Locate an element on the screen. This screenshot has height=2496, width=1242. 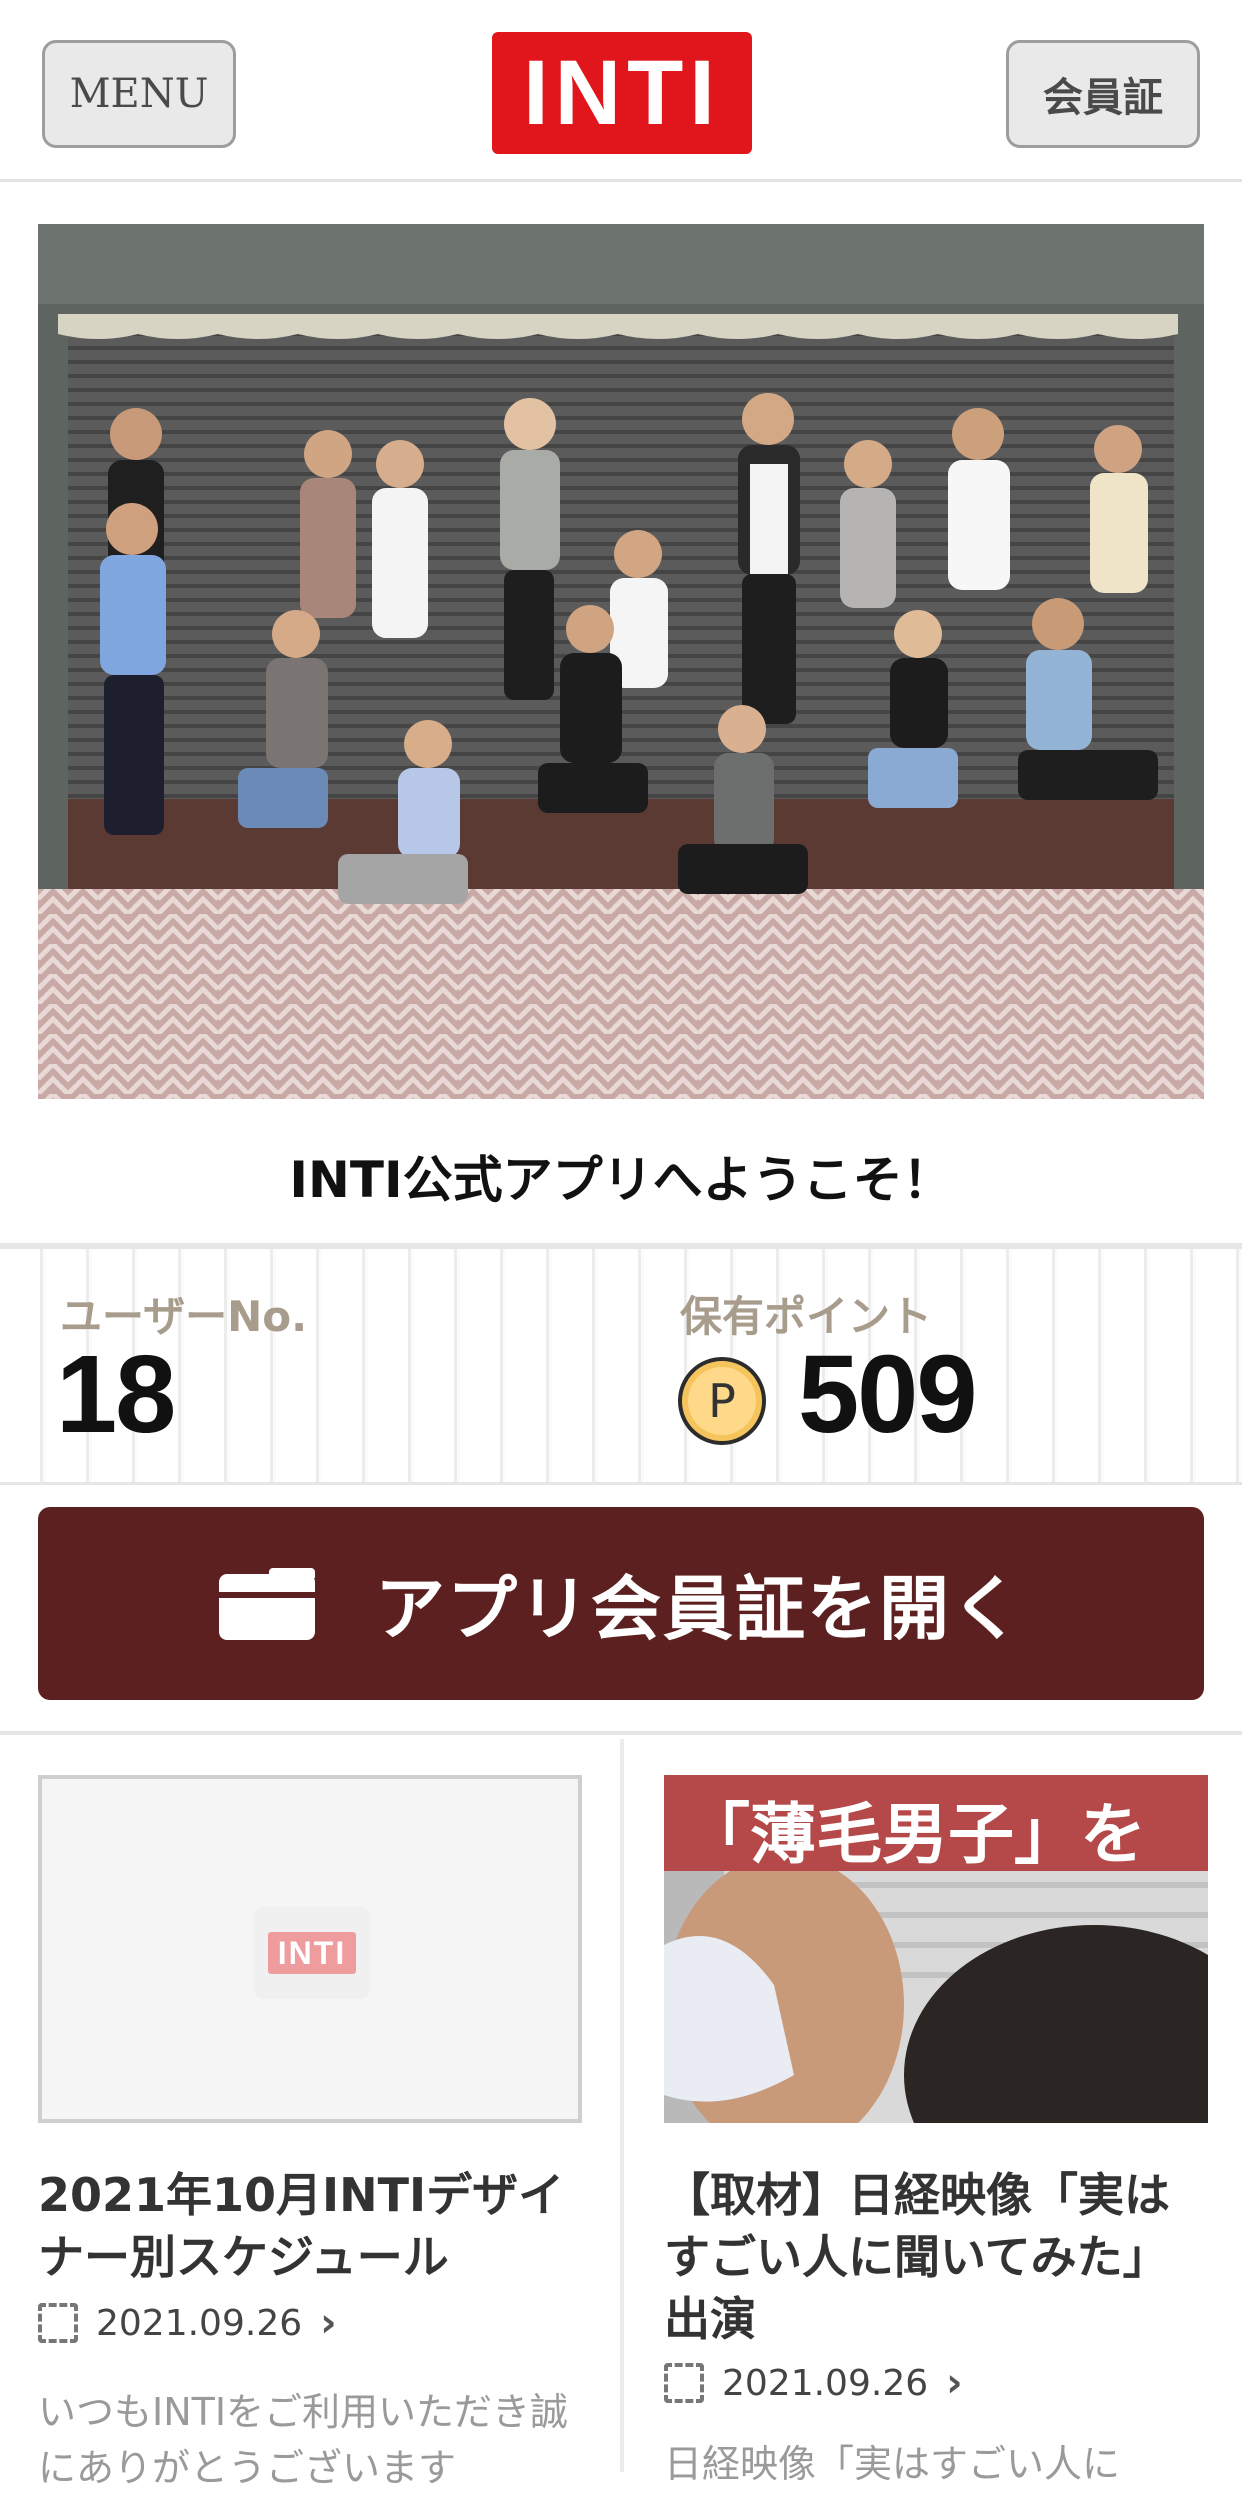
open-member-card-label: アプリ会員証を開く is located at coordinates (699, 1609).